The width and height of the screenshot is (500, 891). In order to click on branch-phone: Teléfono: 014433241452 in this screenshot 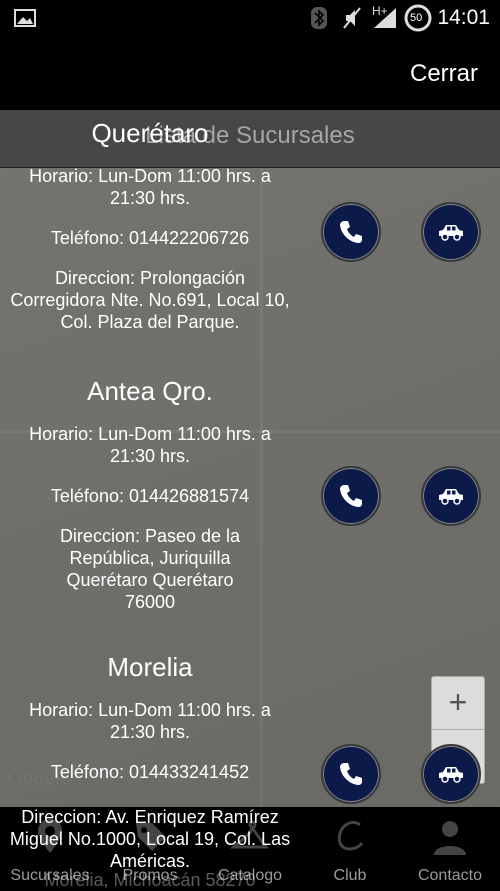, I will do `click(150, 772)`.